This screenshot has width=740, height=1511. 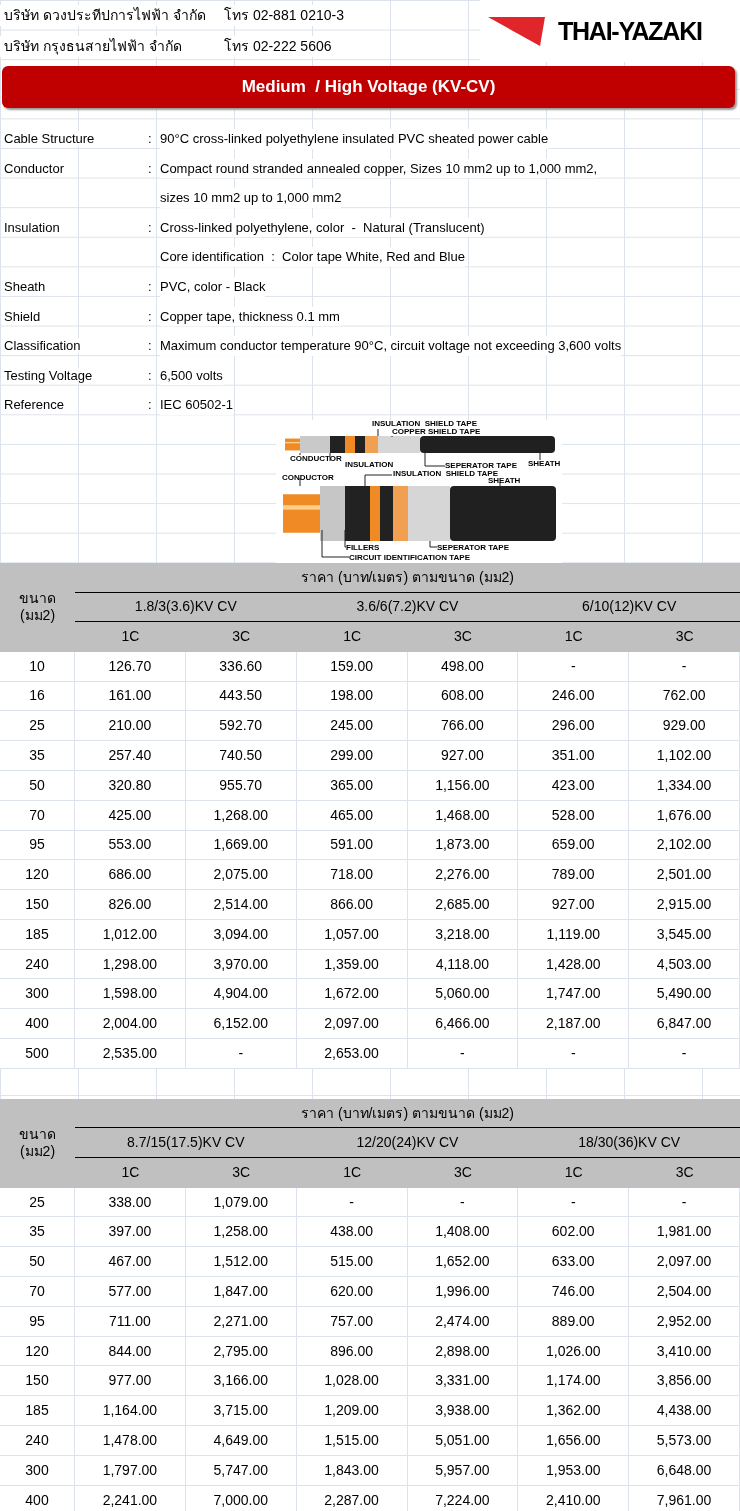 What do you see at coordinates (463, 815) in the screenshot?
I see `price-cell: 1,468.00` at bounding box center [463, 815].